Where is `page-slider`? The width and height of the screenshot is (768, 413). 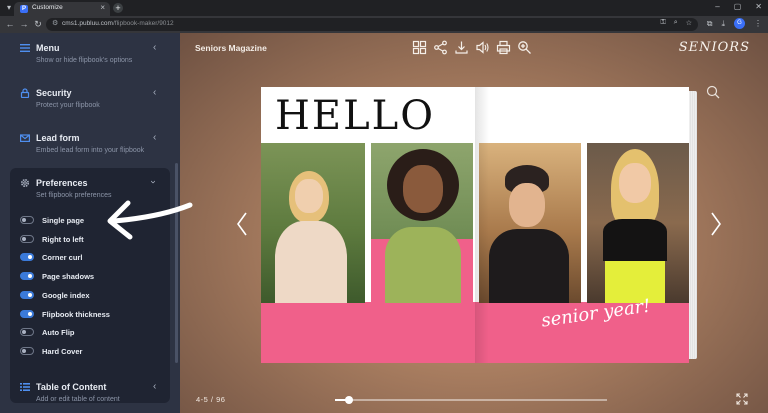 page-slider is located at coordinates (471, 400).